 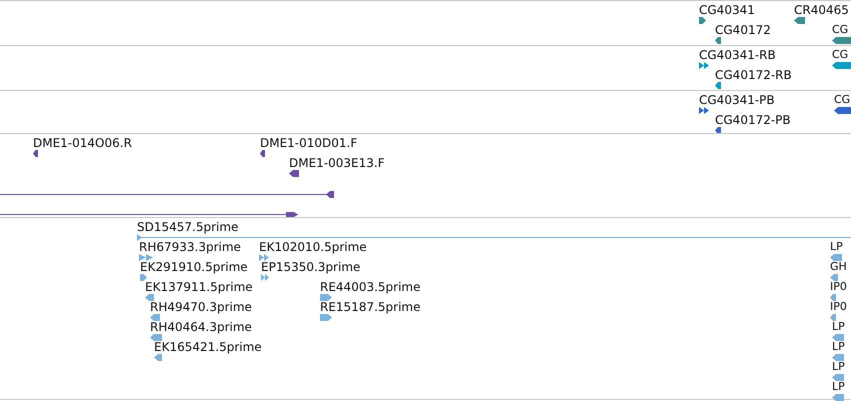 I want to click on feature-label: CG40172-RB, so click(x=753, y=75).